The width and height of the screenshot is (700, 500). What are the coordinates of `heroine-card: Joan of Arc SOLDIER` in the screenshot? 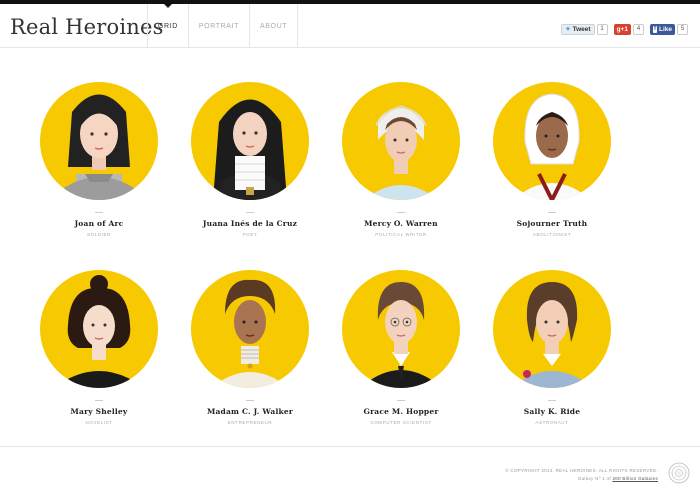 It's located at (99, 159).